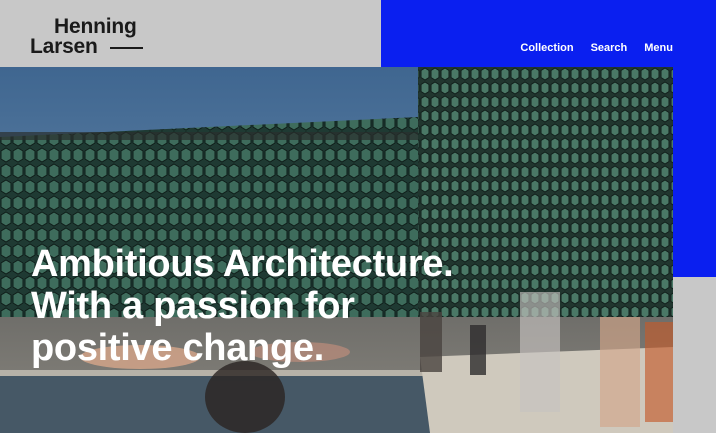  I want to click on nav-collection-link: Collection, so click(546, 48).